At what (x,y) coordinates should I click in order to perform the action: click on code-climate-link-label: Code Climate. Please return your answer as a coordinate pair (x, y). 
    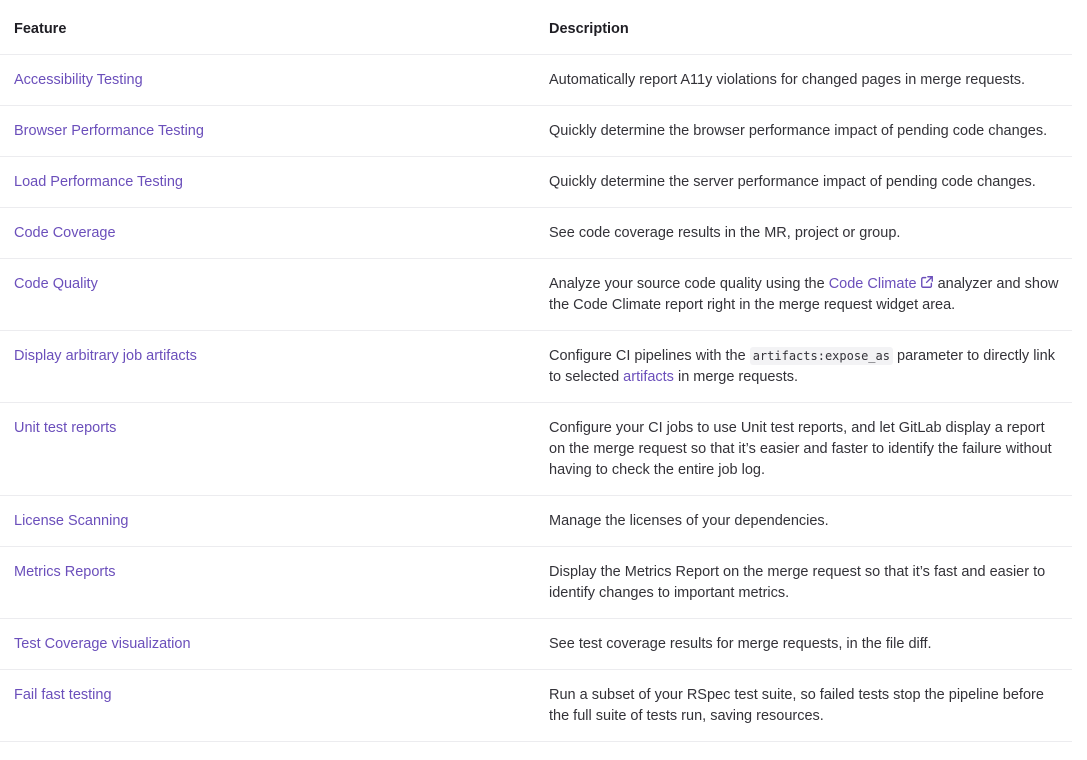
    Looking at the image, I should click on (873, 284).